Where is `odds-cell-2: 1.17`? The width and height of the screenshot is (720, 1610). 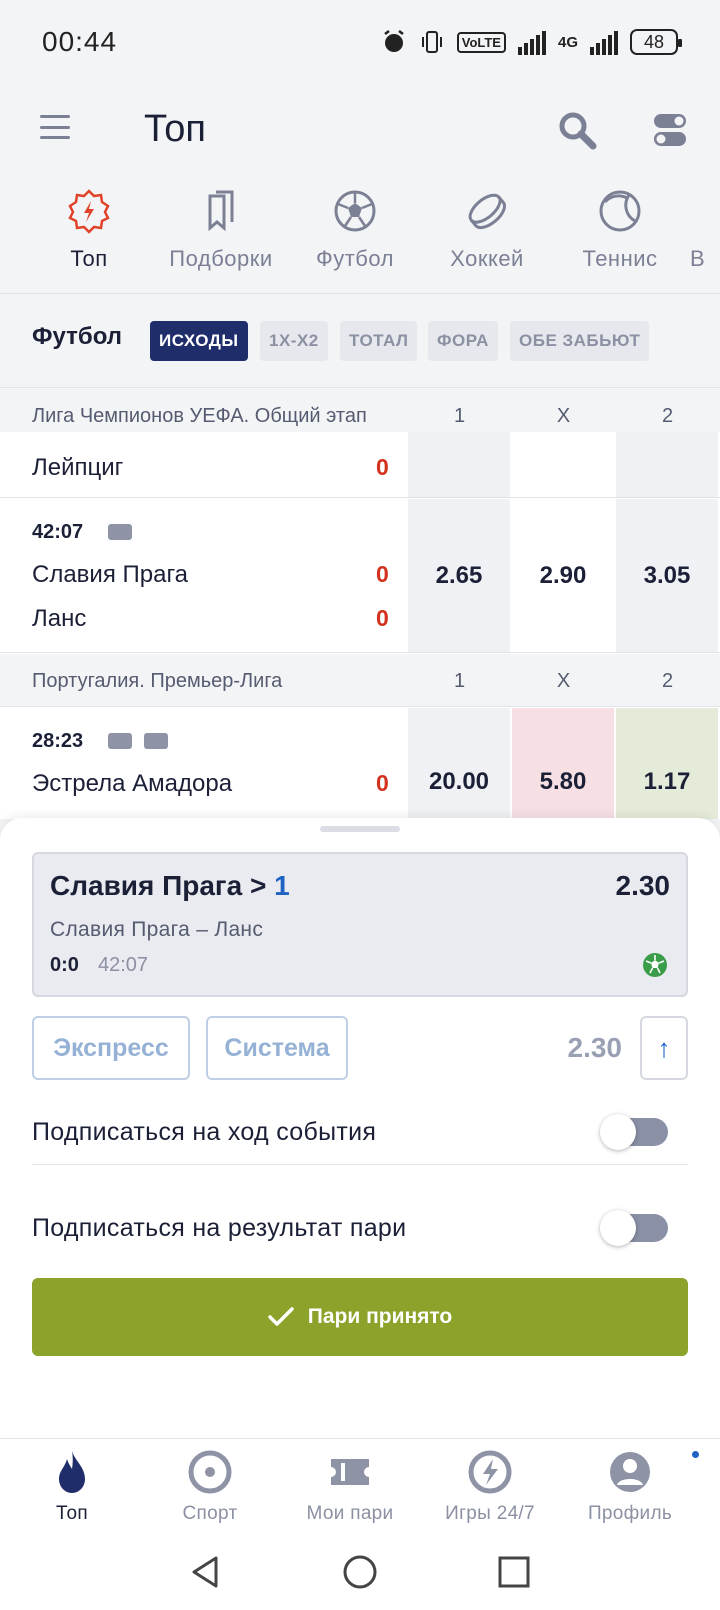 odds-cell-2: 1.17 is located at coordinates (667, 763).